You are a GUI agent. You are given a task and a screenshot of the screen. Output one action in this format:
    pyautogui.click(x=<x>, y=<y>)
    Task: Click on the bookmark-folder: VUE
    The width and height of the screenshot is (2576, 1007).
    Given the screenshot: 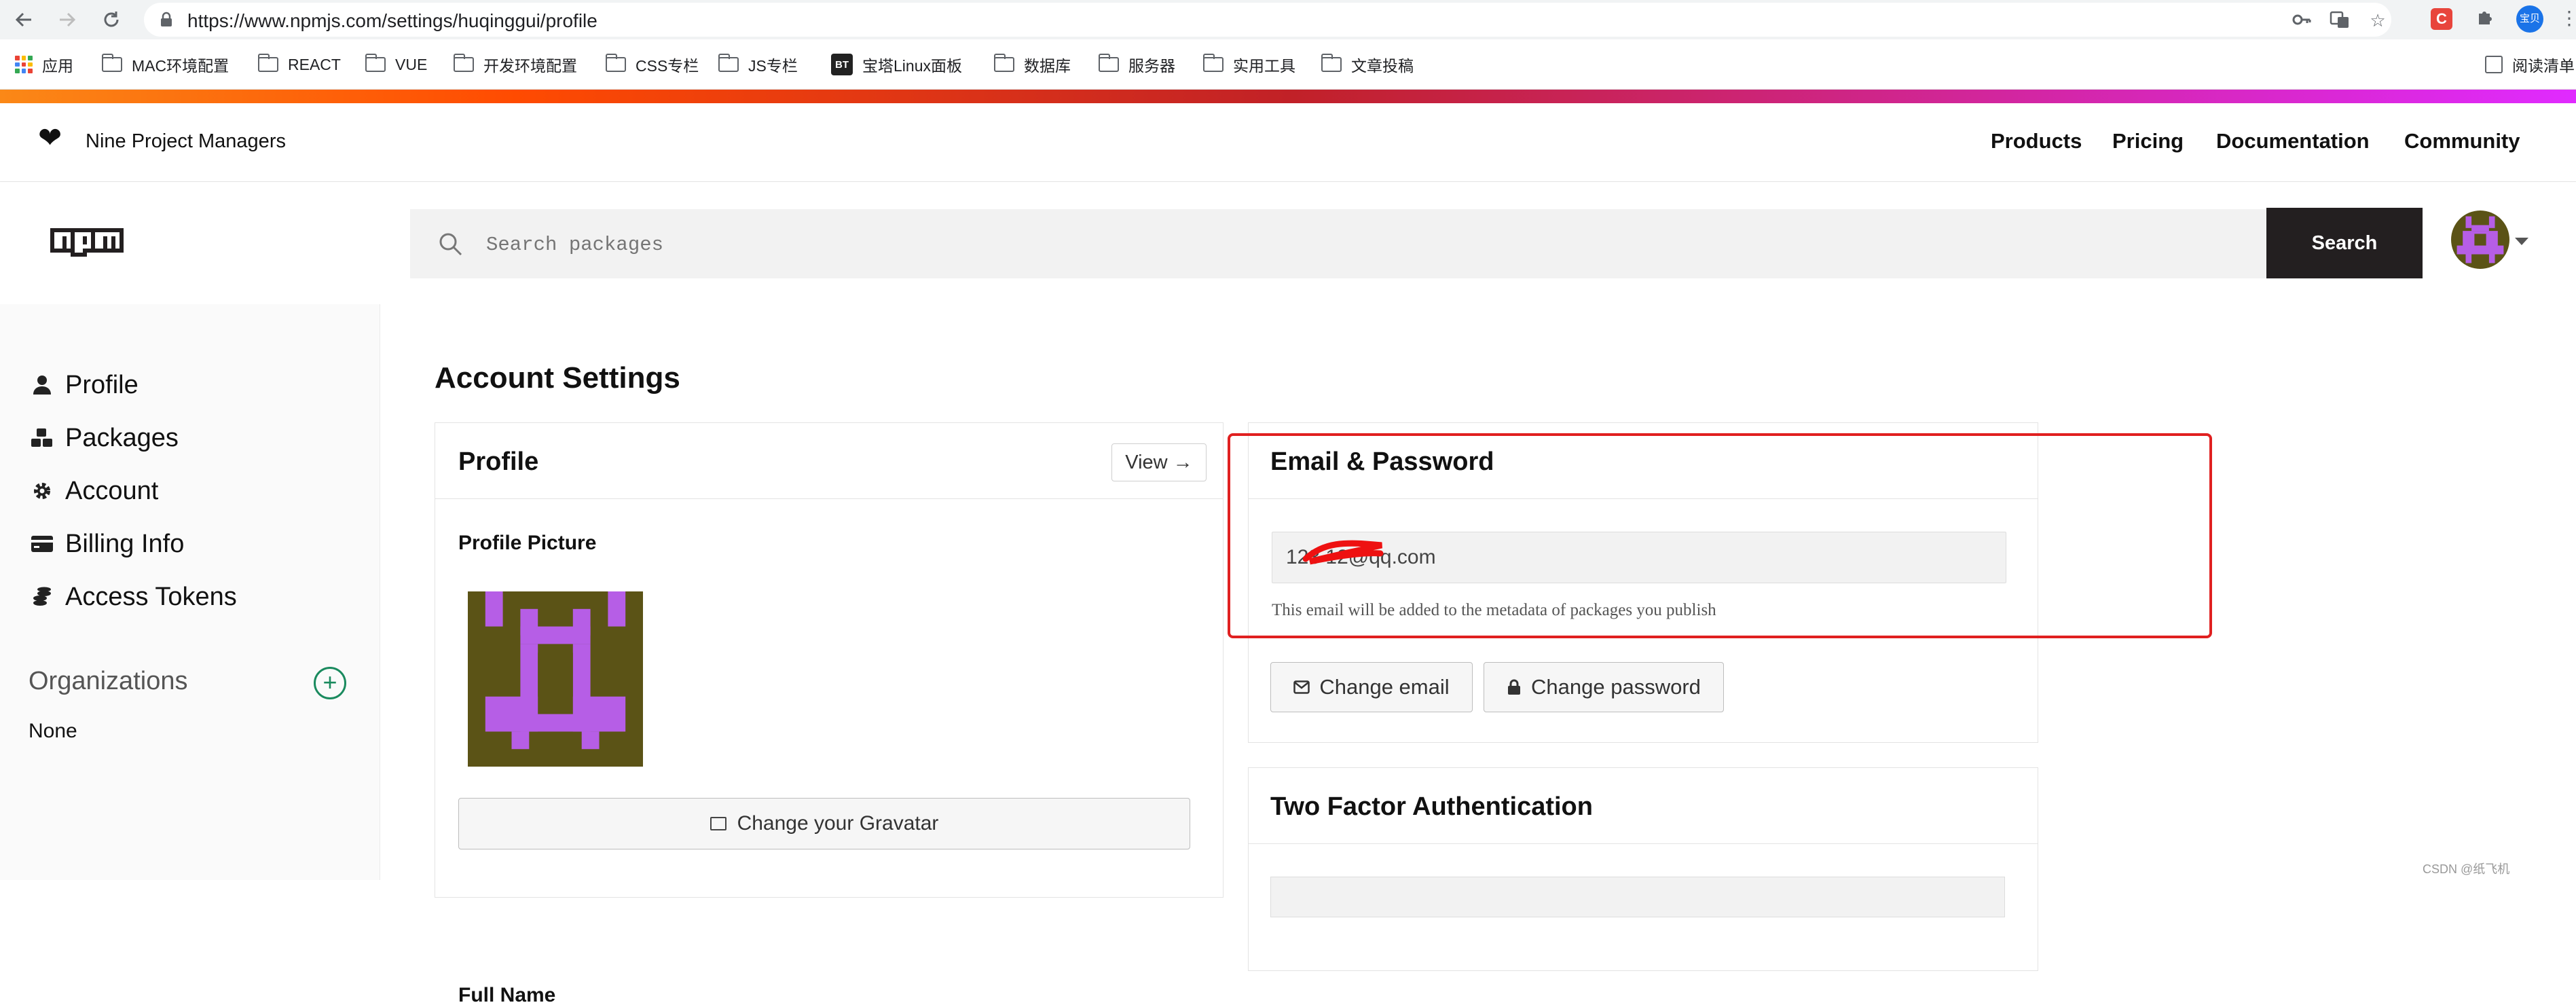 What is the action you would take?
    pyautogui.click(x=396, y=64)
    